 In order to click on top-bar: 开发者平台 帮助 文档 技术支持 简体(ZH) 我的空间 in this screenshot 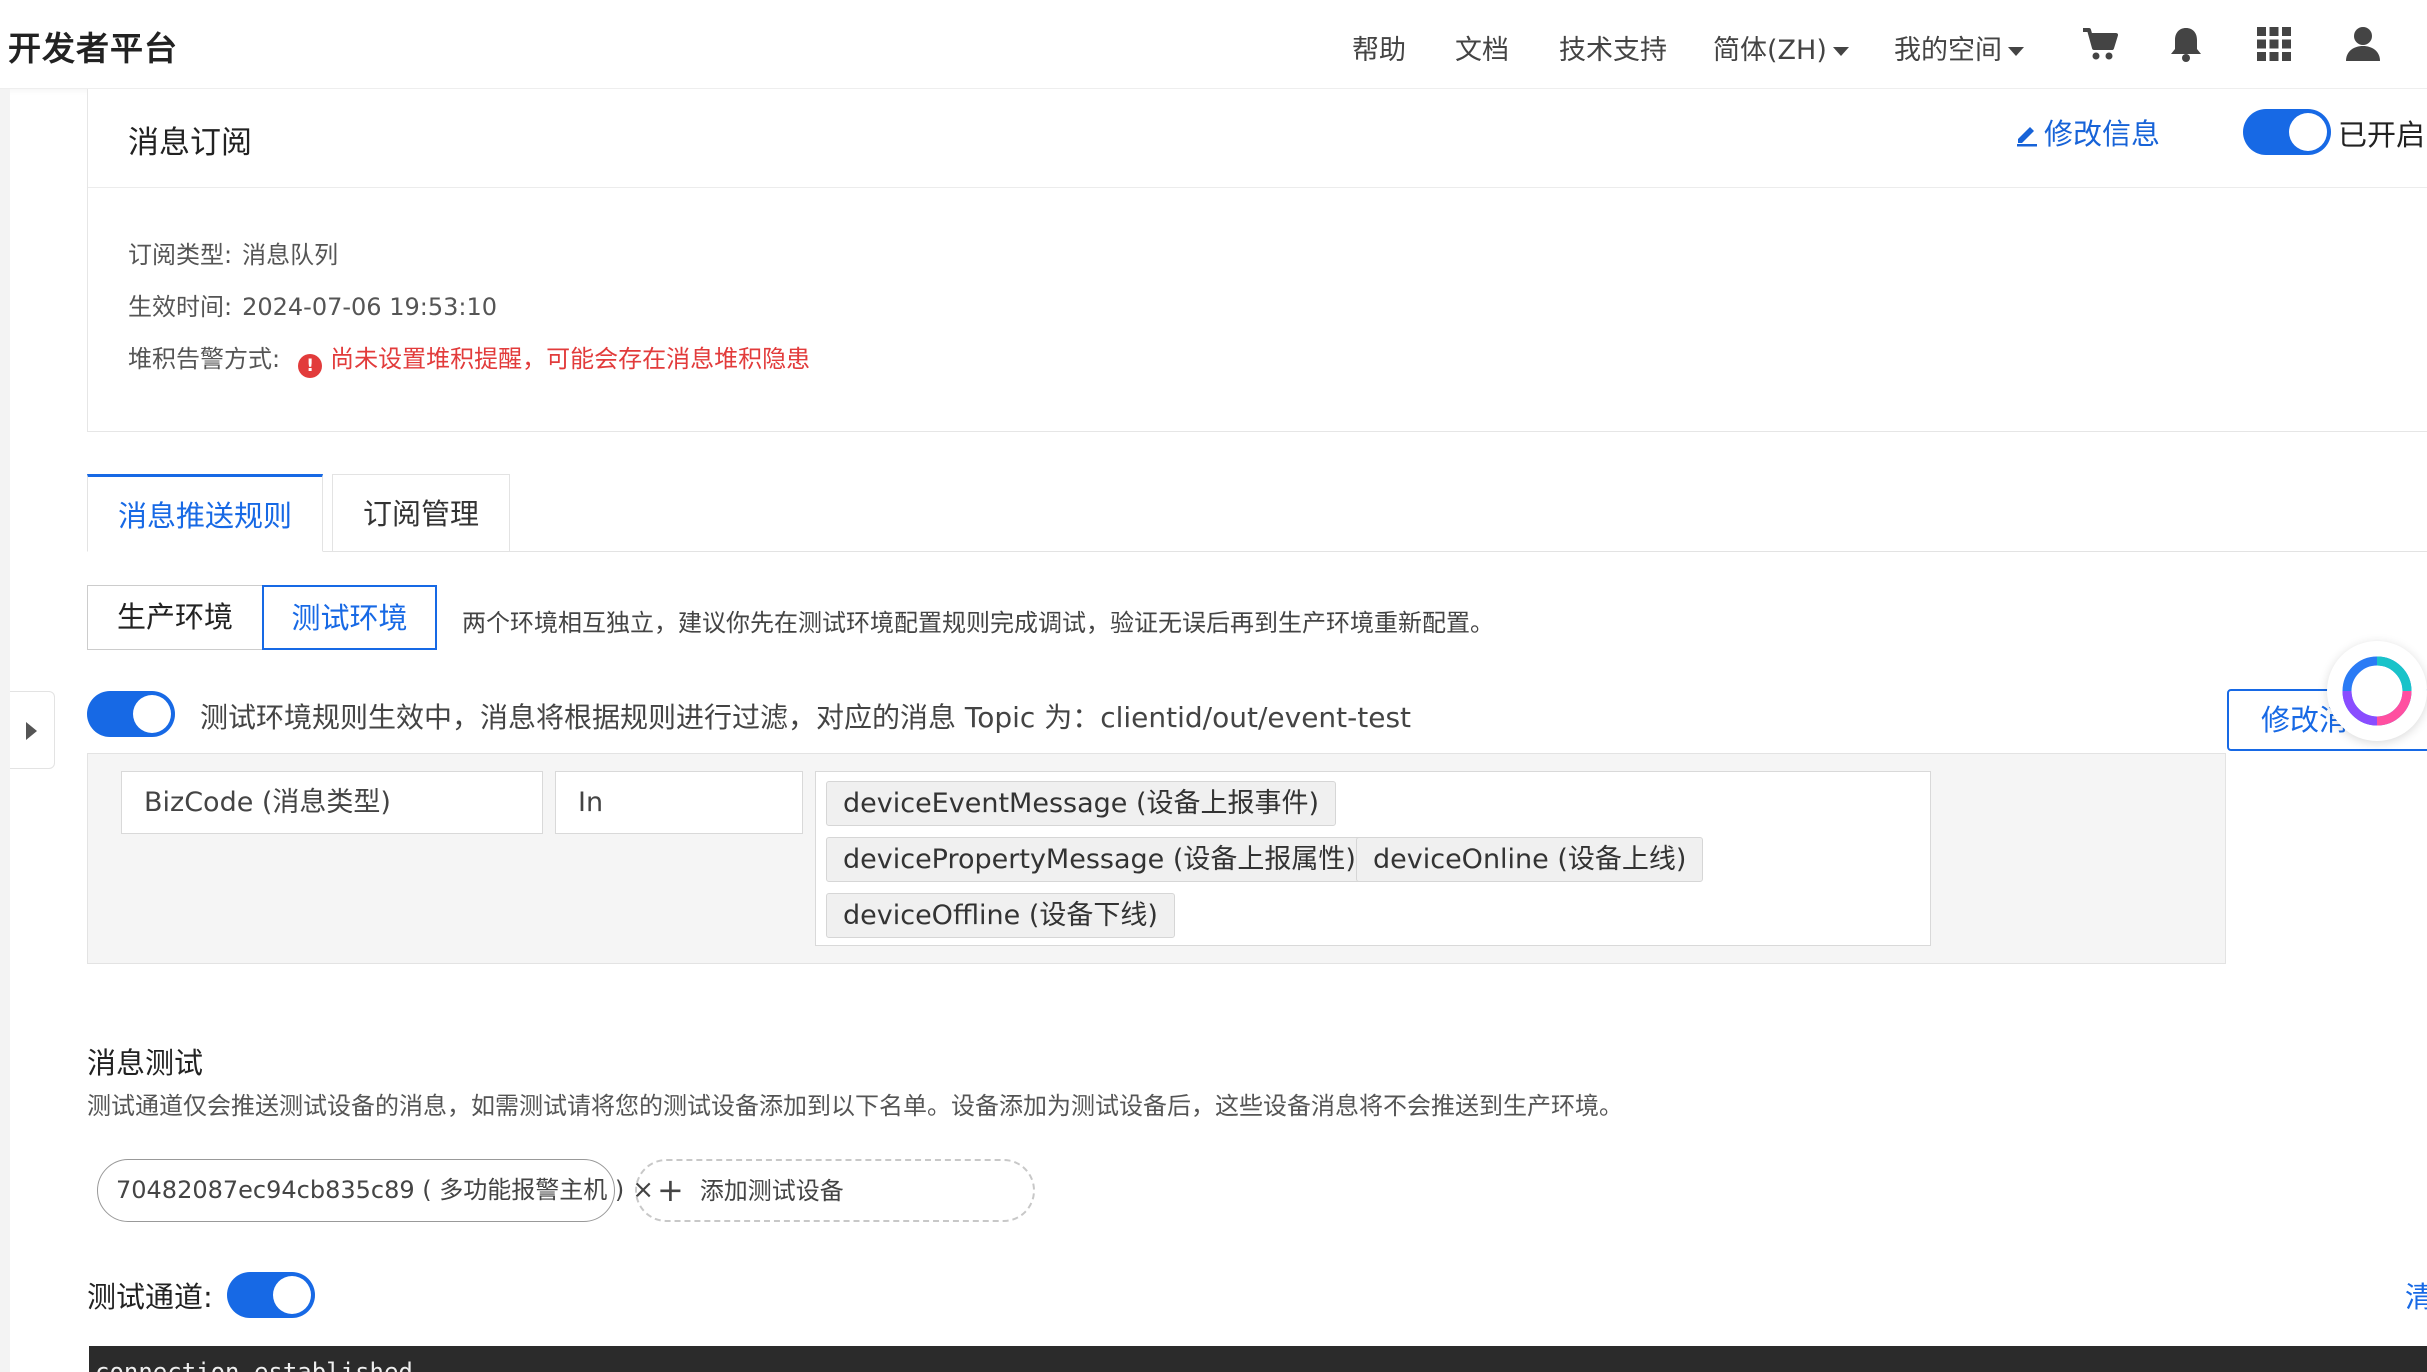, I will do `click(1213, 44)`.